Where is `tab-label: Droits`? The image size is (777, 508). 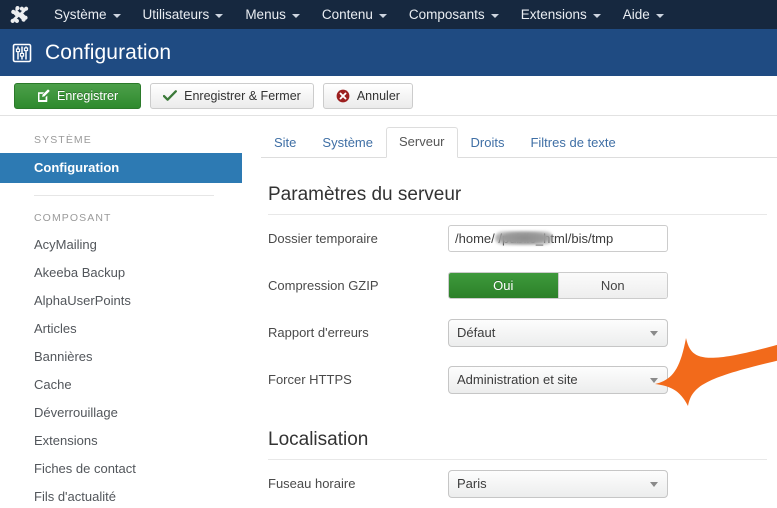 tab-label: Droits is located at coordinates (487, 142).